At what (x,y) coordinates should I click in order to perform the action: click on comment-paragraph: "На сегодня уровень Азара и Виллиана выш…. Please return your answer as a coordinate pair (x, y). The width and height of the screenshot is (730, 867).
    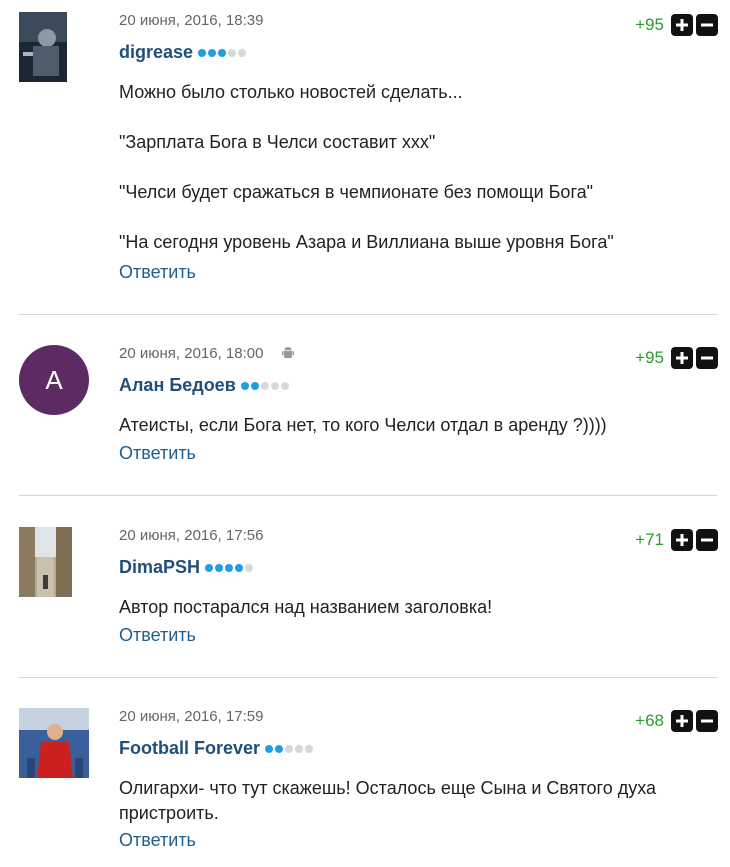
    Looking at the image, I should click on (366, 242).